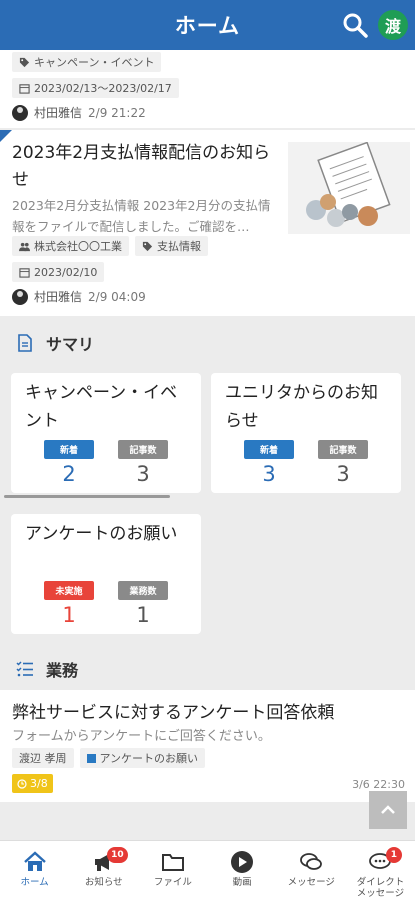 This screenshot has width=415, height=900. What do you see at coordinates (348, 184) in the screenshot?
I see `payment-document-illustration` at bounding box center [348, 184].